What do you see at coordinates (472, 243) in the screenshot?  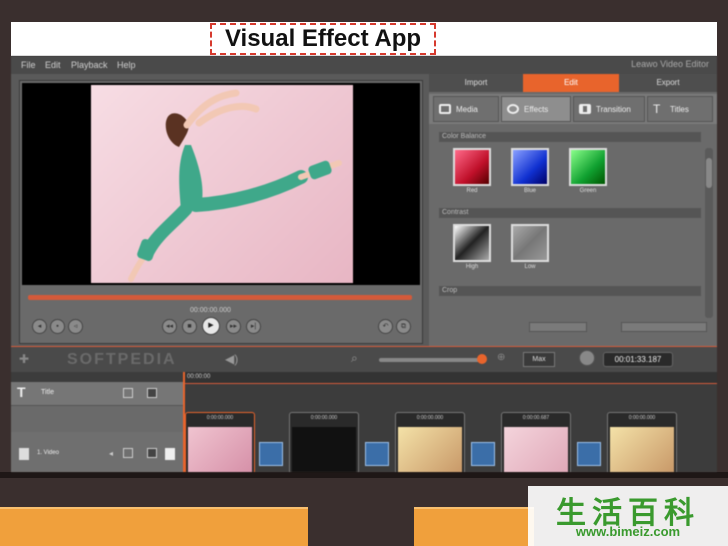 I see `effect-high` at bounding box center [472, 243].